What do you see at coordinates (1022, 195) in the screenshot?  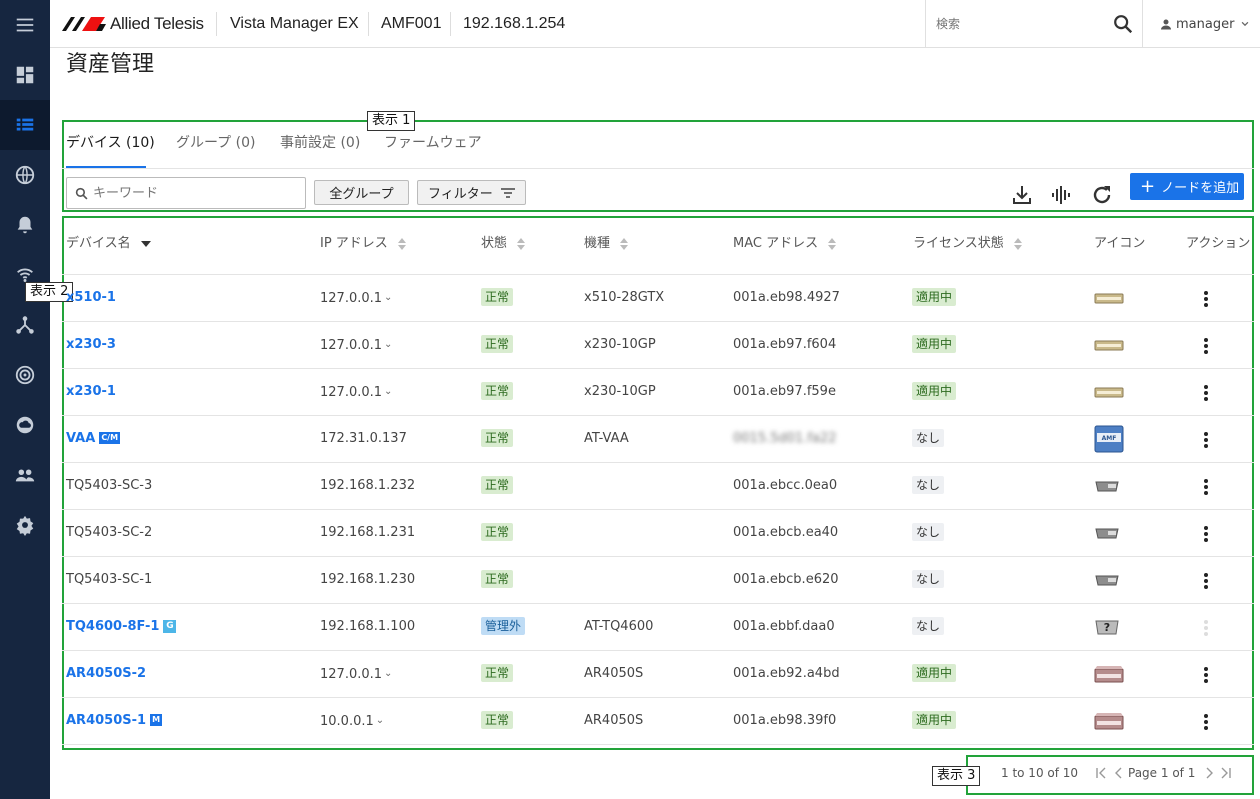 I see `download-icon` at bounding box center [1022, 195].